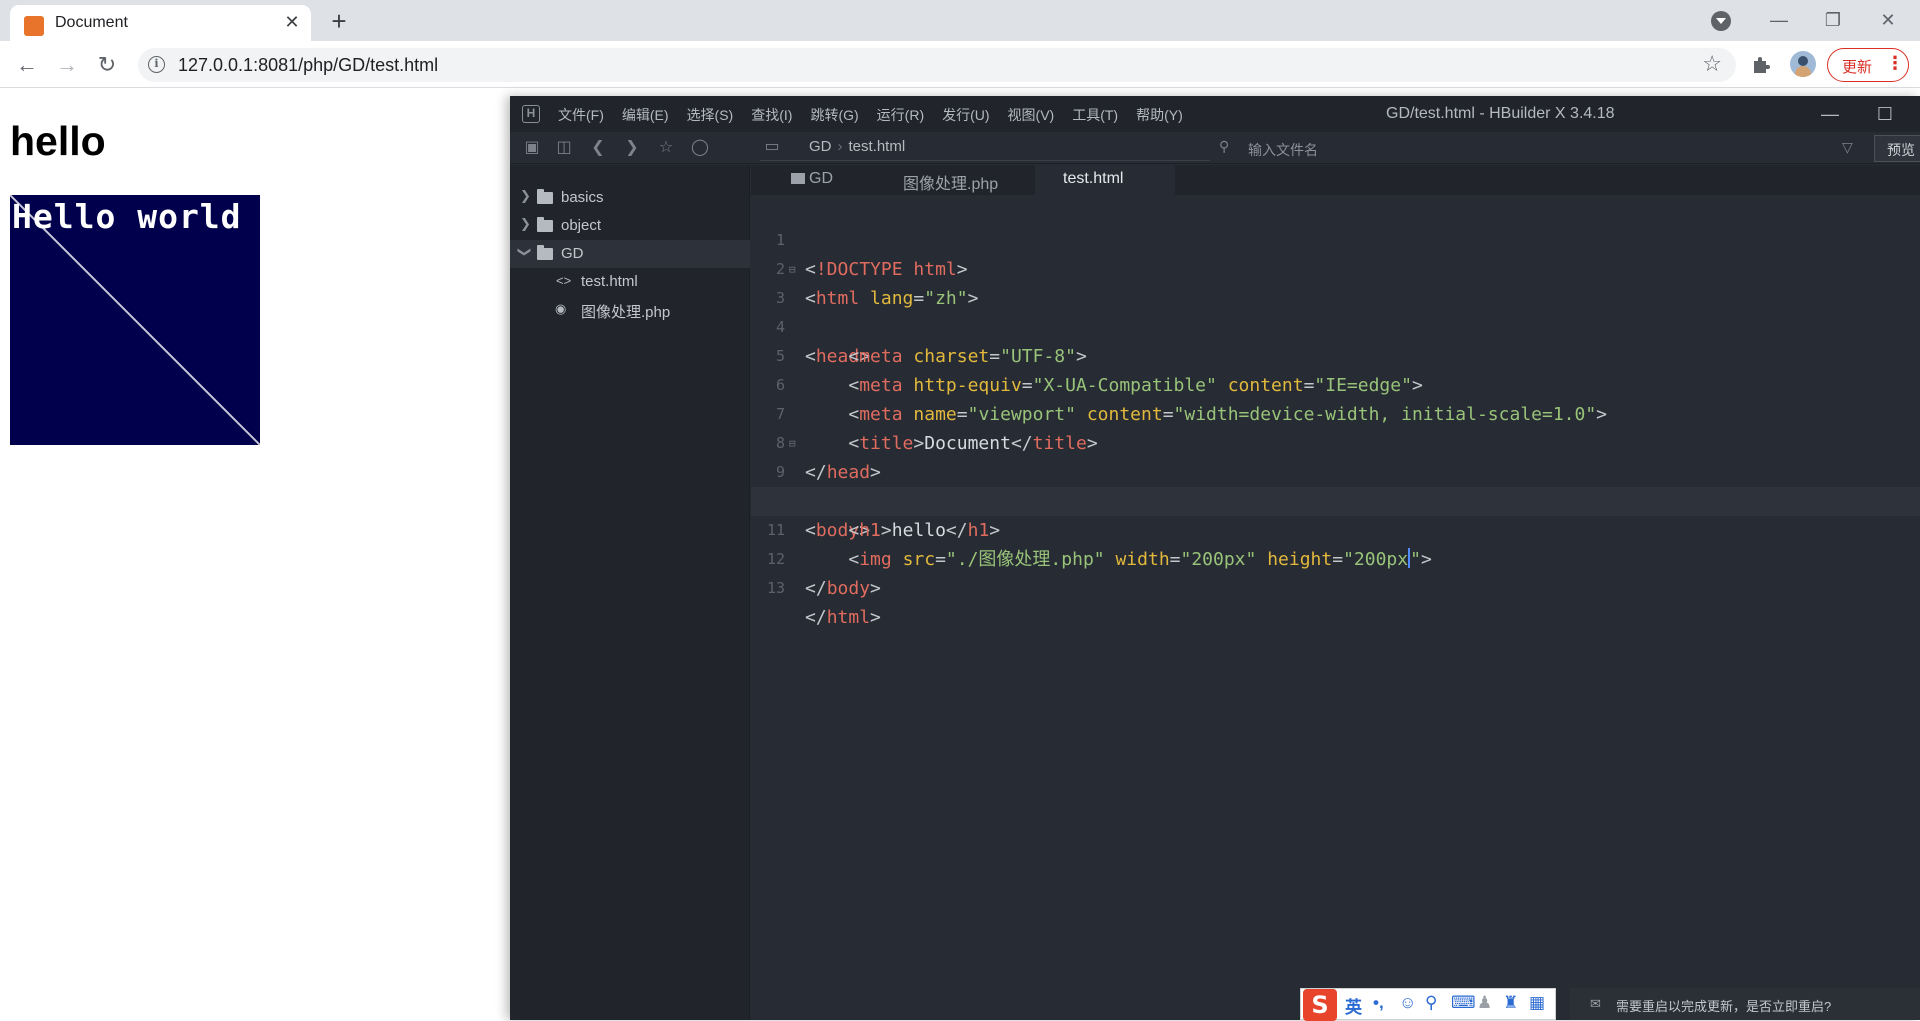  What do you see at coordinates (91, 22) in the screenshot?
I see `tab-title: Document` at bounding box center [91, 22].